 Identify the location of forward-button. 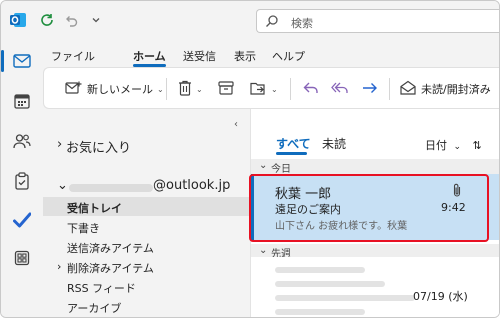
(370, 89).